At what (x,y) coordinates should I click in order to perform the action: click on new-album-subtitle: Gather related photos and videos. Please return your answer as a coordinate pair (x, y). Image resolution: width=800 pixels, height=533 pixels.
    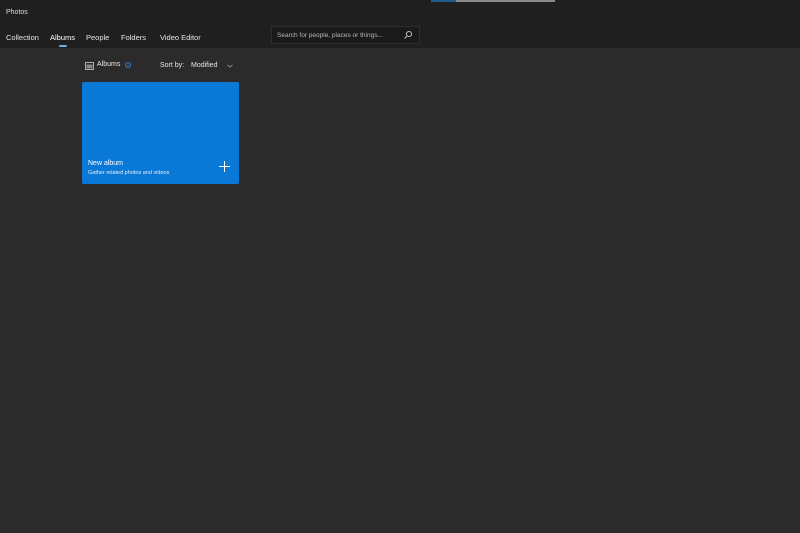
    Looking at the image, I should click on (129, 173).